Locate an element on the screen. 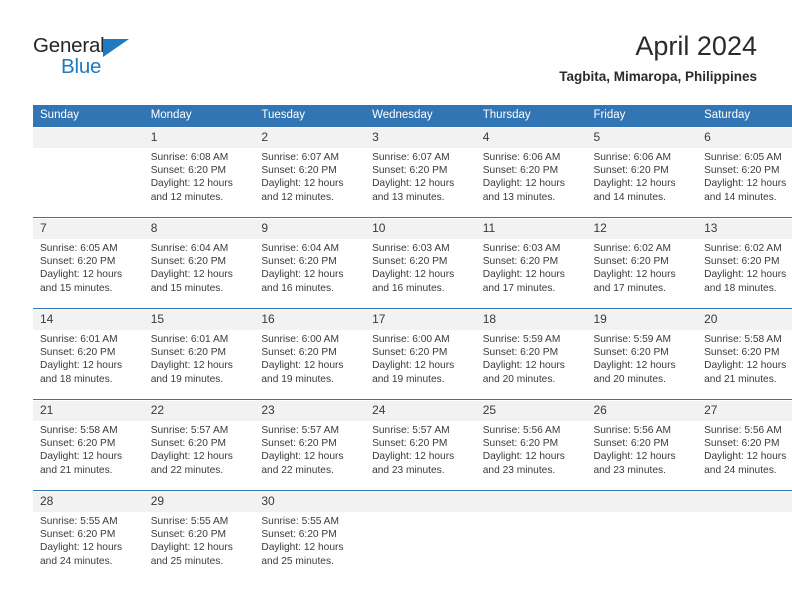  day-number-cell: 28 is located at coordinates (88, 502).